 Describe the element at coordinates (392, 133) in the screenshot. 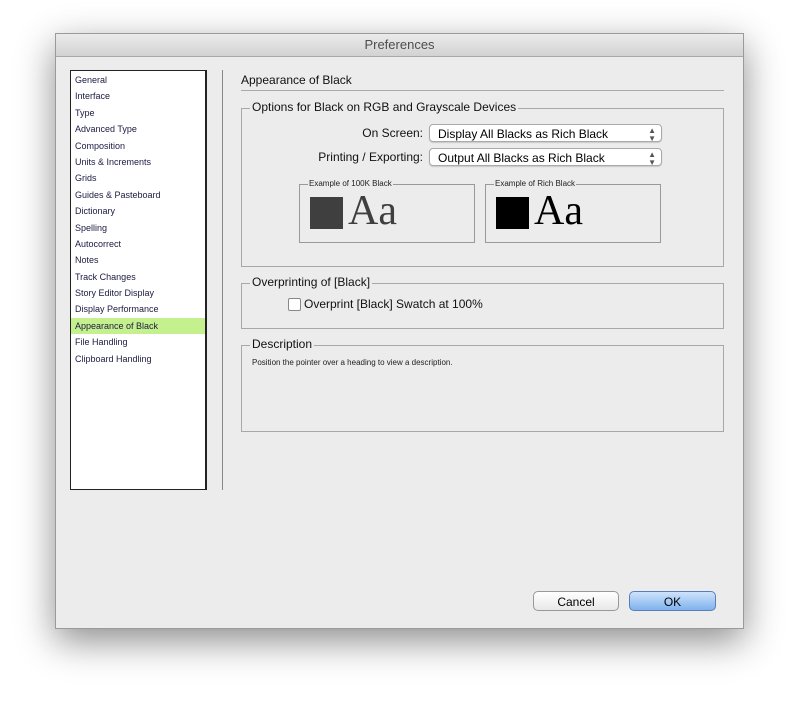

I see `on-screen-label: On Screen:` at that location.